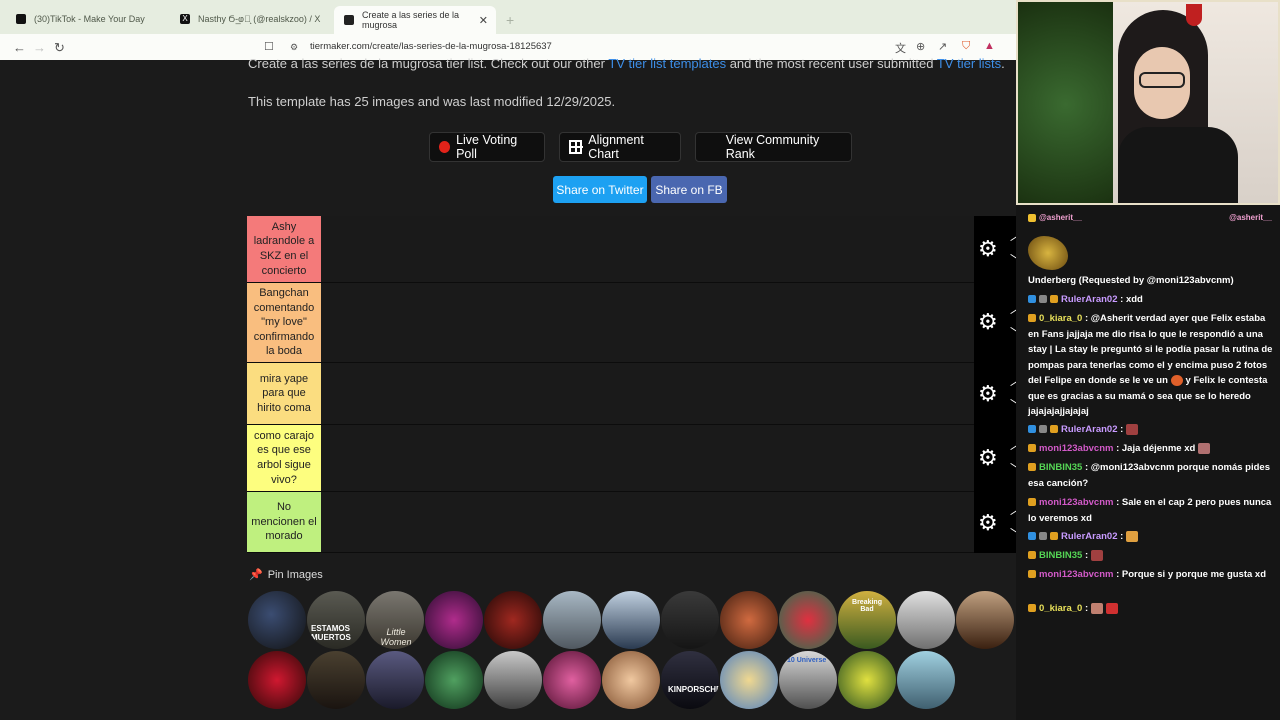 The width and height of the screenshot is (1280, 720). What do you see at coordinates (900, 48) in the screenshot?
I see `translate-icon: 文` at bounding box center [900, 48].